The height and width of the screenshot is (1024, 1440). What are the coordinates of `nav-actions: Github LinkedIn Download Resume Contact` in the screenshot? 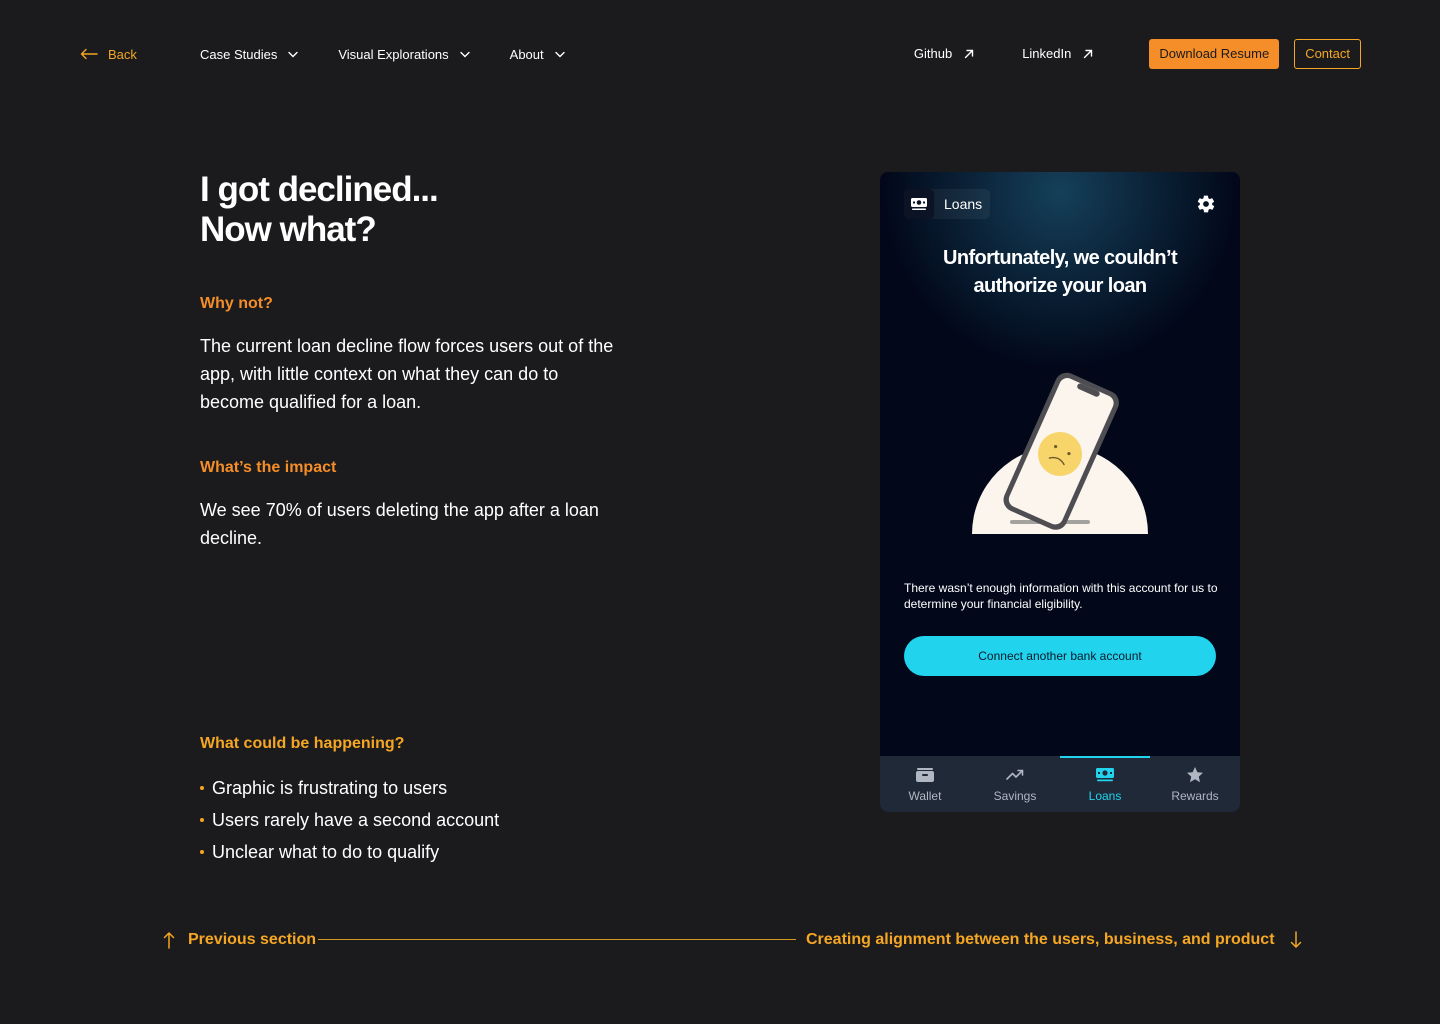 It's located at (1137, 53).